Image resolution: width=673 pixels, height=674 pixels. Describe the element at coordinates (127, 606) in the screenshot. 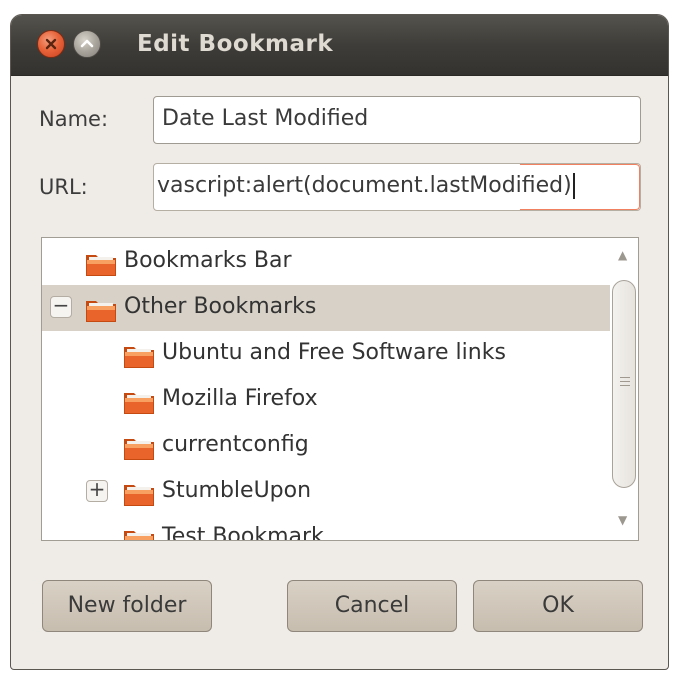

I see `new-folder-button: New folder` at that location.